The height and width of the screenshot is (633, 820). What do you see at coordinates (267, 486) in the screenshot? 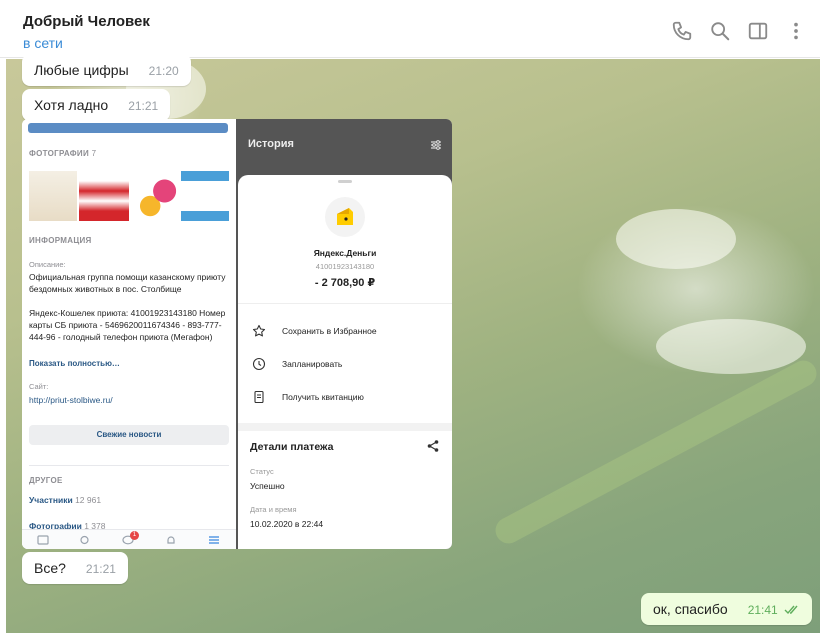
I see `status-value: Успешно` at bounding box center [267, 486].